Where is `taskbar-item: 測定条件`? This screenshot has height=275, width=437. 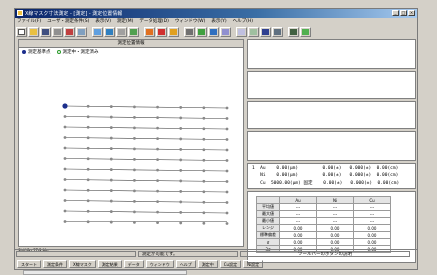 taskbar-item: 測定条件 is located at coordinates (55, 264).